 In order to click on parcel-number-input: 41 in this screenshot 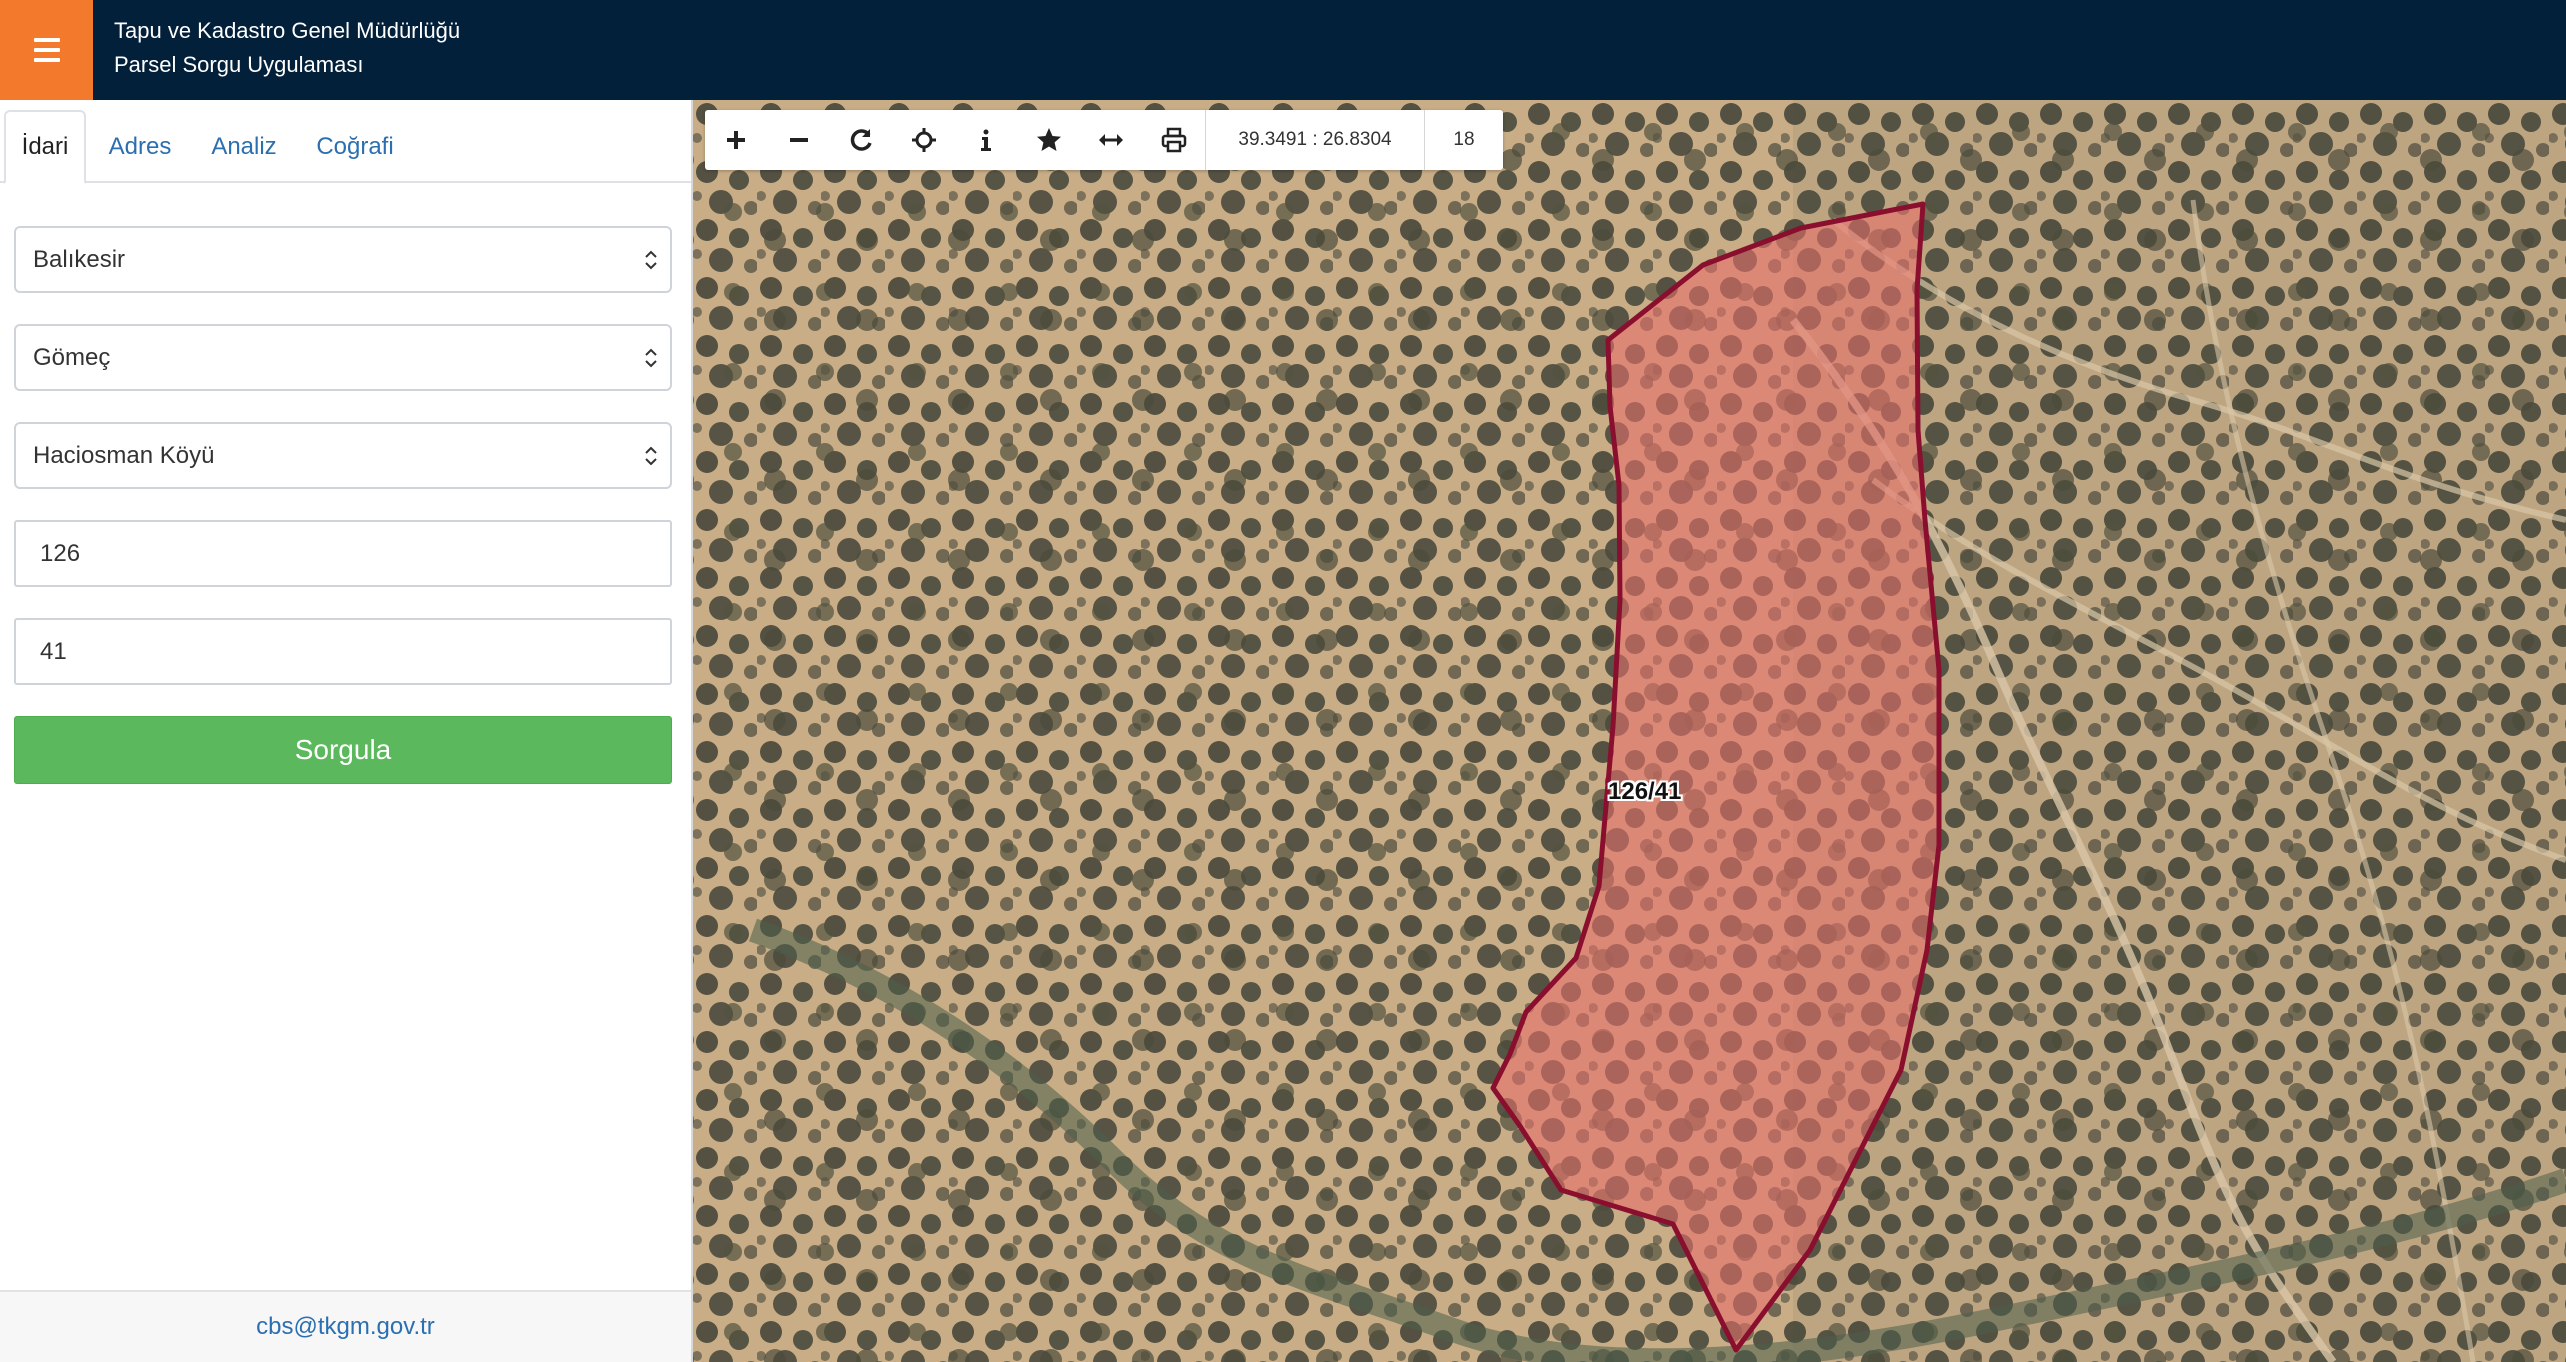, I will do `click(343, 651)`.